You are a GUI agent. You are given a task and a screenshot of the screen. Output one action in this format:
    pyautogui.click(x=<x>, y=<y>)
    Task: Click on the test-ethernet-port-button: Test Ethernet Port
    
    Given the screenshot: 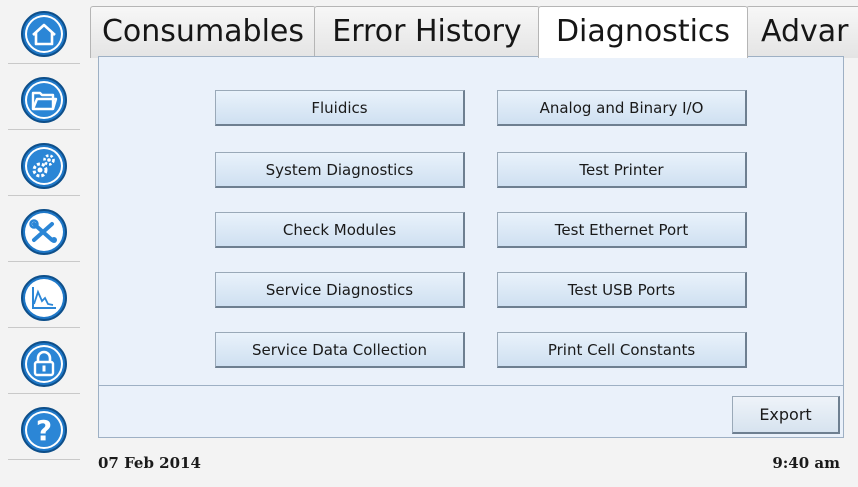 What is the action you would take?
    pyautogui.click(x=622, y=230)
    